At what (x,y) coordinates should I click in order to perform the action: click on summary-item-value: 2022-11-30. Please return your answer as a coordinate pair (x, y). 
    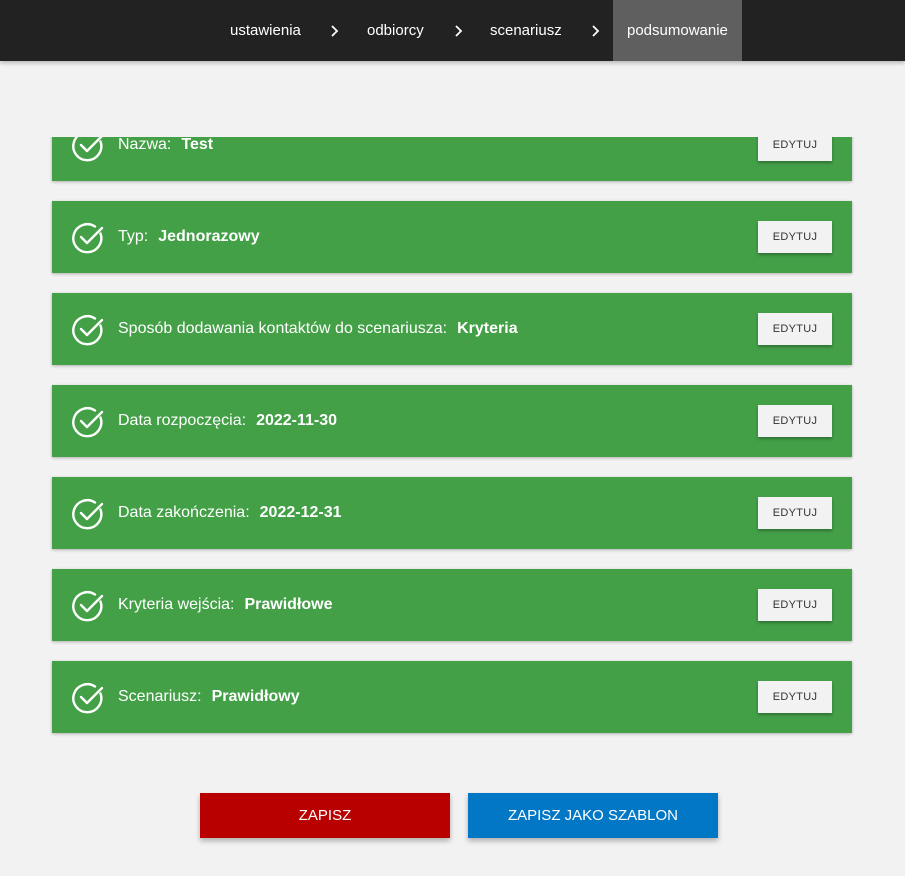
    Looking at the image, I should click on (297, 420).